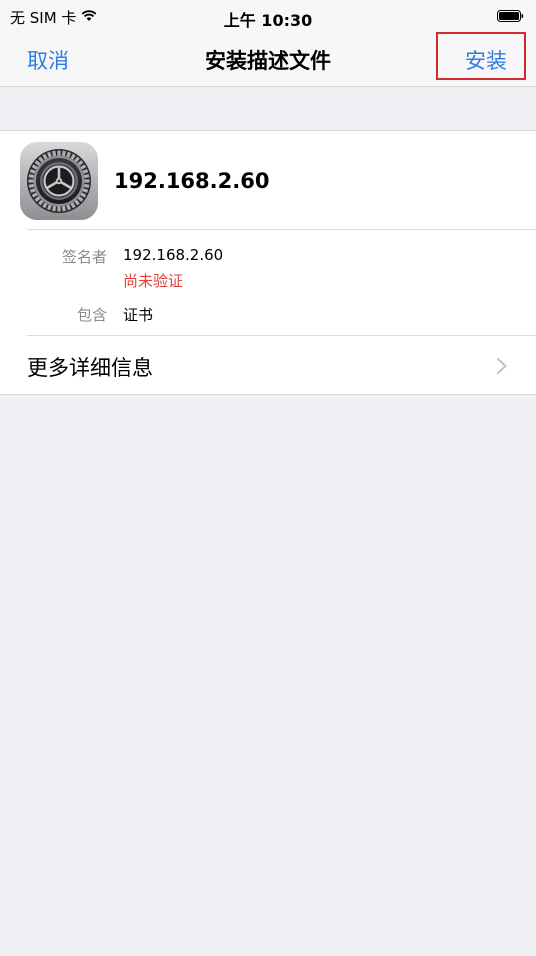 This screenshot has height=956, width=536. Describe the element at coordinates (268, 365) in the screenshot. I see `more-details-row: 更多详细信息` at that location.